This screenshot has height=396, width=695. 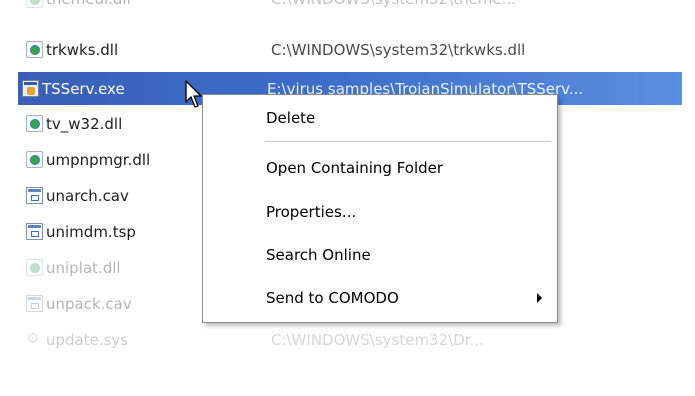 I want to click on file-path: C:\WINDOWS\system32\trkwks.dll, so click(x=398, y=49).